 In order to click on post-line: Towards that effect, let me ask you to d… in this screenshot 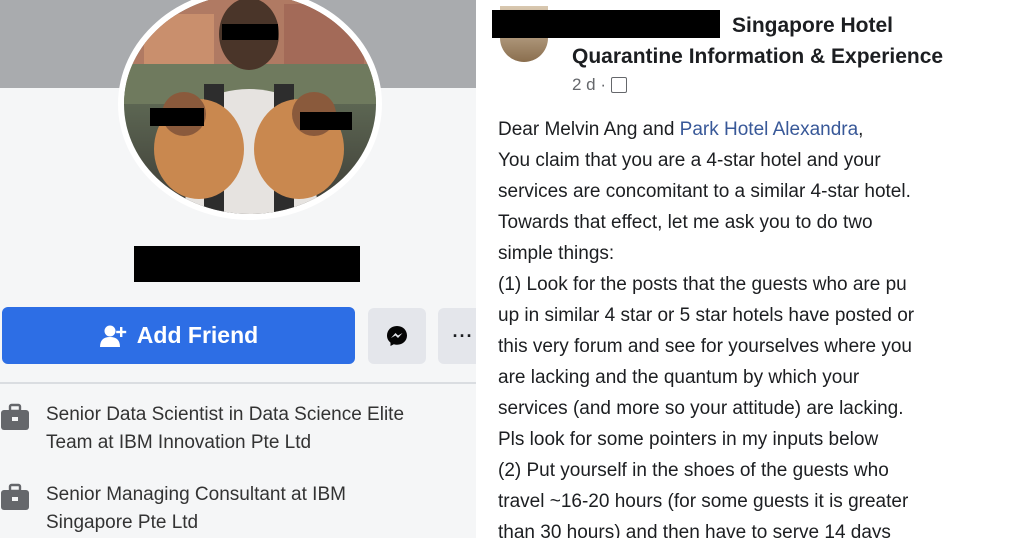, I will do `click(685, 222)`.